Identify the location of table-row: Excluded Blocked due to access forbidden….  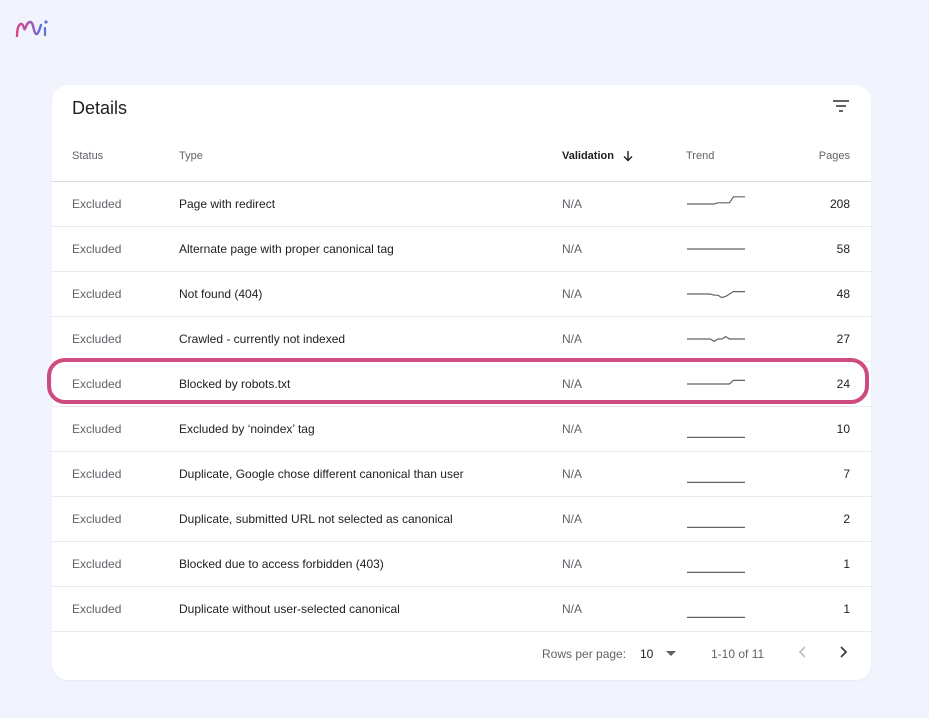
(461, 564).